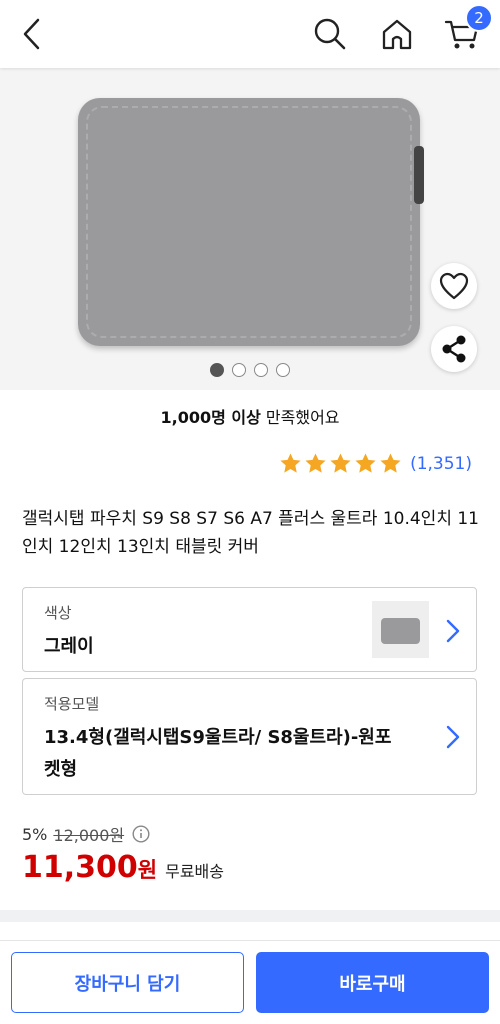 The image size is (500, 1024). I want to click on currency-unit: 원, so click(147, 870).